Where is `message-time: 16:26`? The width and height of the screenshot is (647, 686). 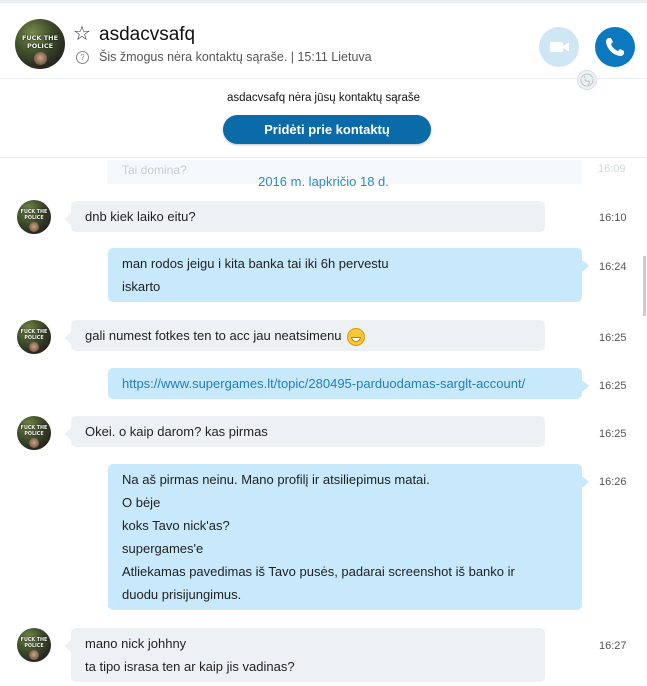 message-time: 16:26 is located at coordinates (613, 482).